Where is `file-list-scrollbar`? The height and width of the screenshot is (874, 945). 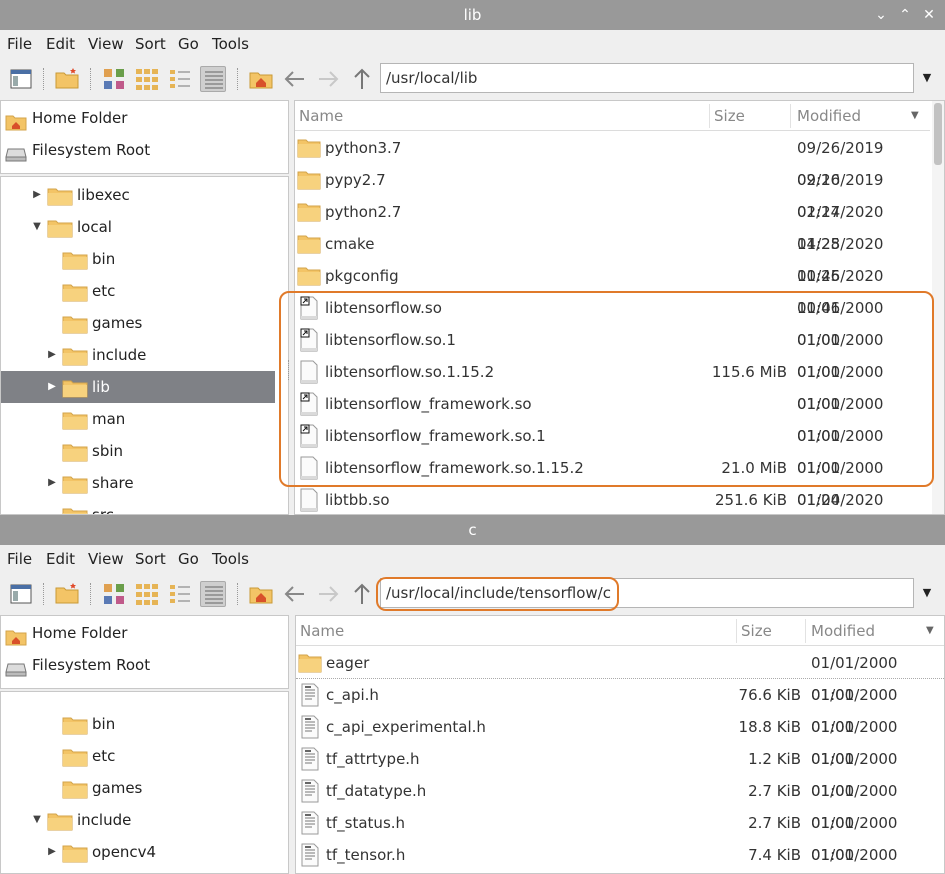
file-list-scrollbar is located at coordinates (938, 307).